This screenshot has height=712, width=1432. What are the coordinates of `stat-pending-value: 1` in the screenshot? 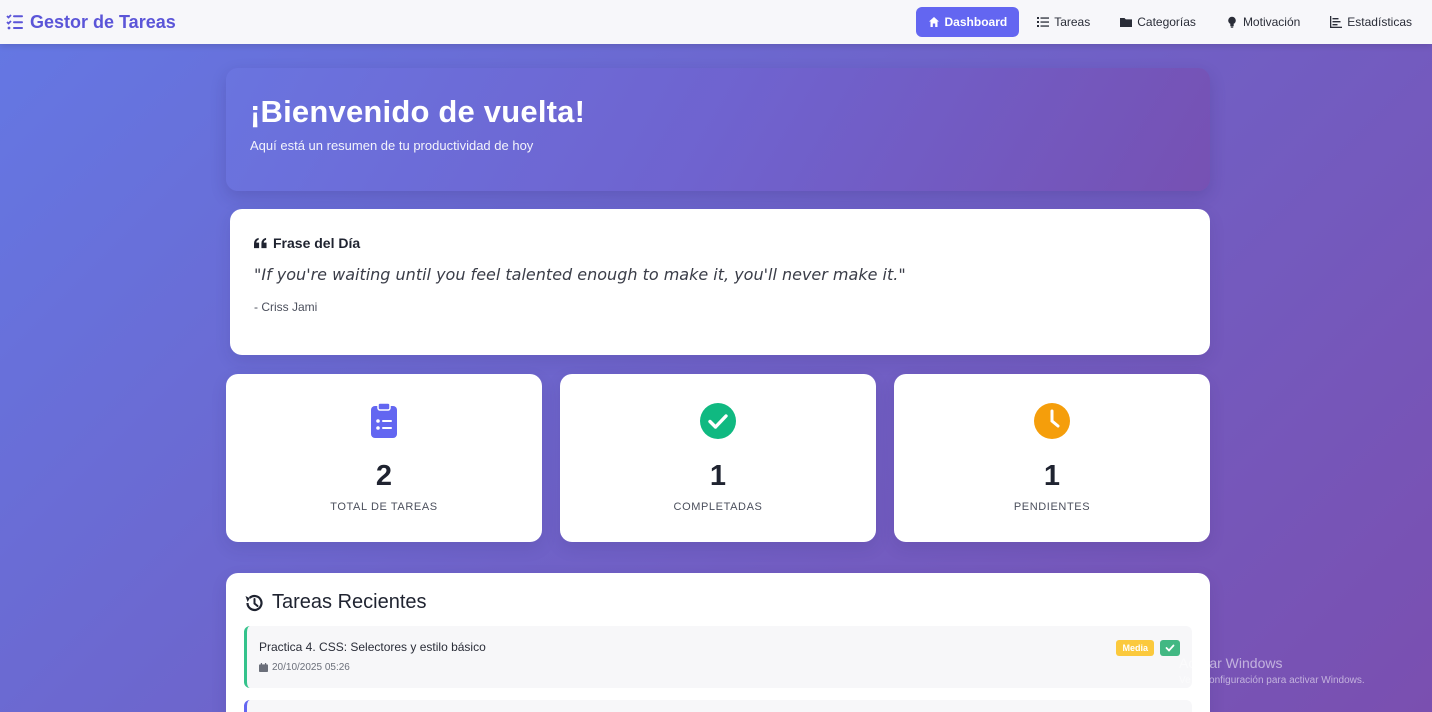 It's located at (1052, 476).